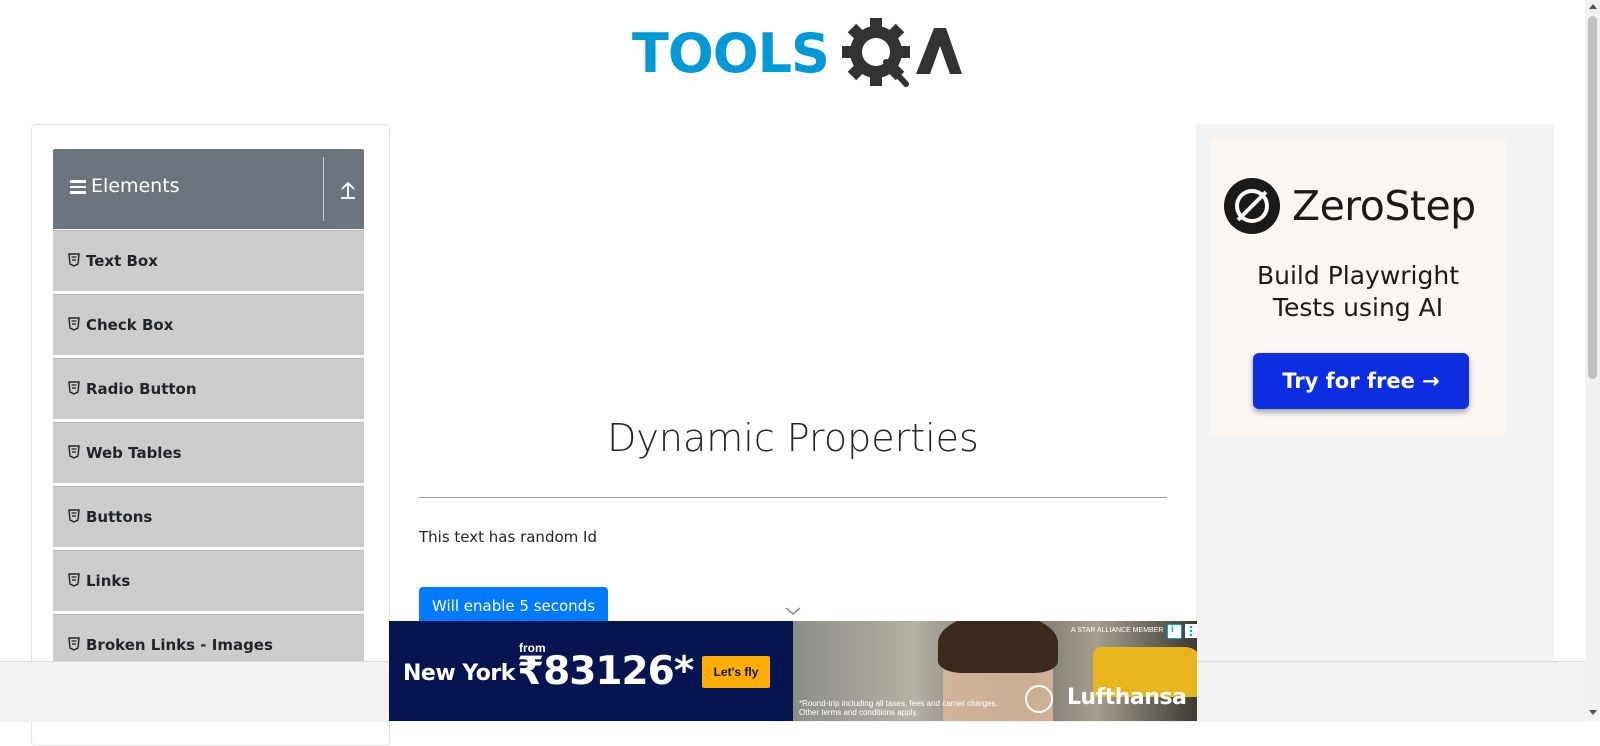 The image size is (1600, 746). What do you see at coordinates (119, 517) in the screenshot?
I see `sidebar-item-label: Buttons` at bounding box center [119, 517].